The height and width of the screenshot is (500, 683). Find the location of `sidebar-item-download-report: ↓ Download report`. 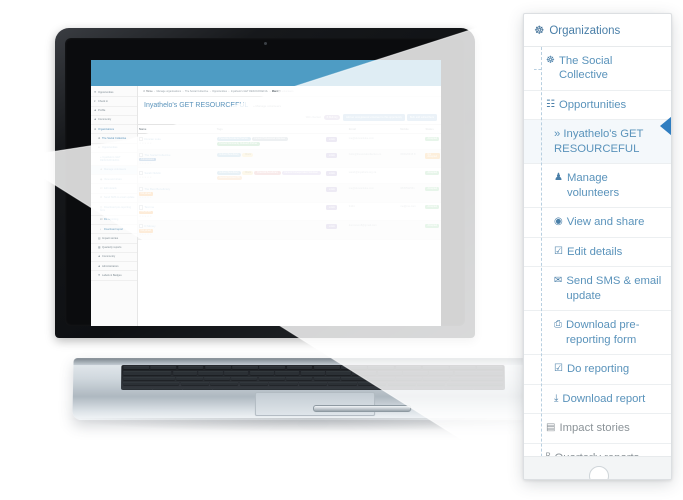

sidebar-item-download-report: ↓ Download report is located at coordinates (114, 230).